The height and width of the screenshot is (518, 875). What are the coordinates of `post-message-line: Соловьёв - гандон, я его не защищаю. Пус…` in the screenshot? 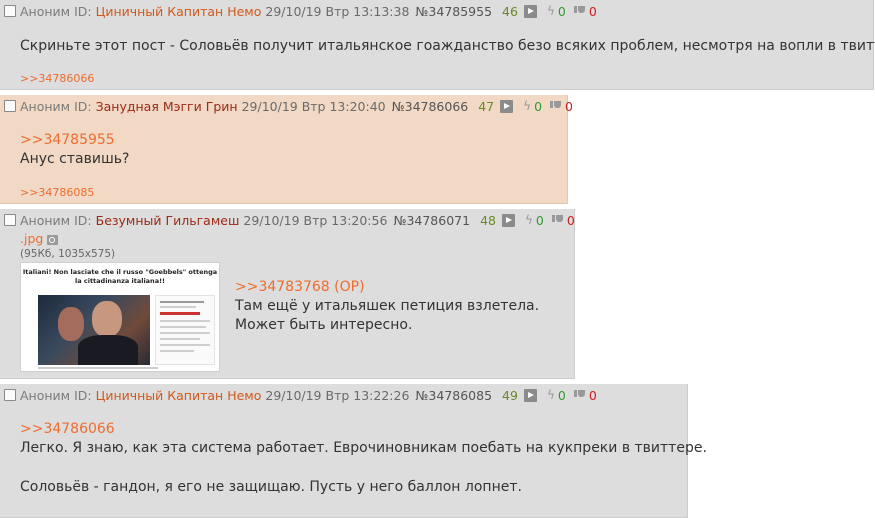 It's located at (271, 487).